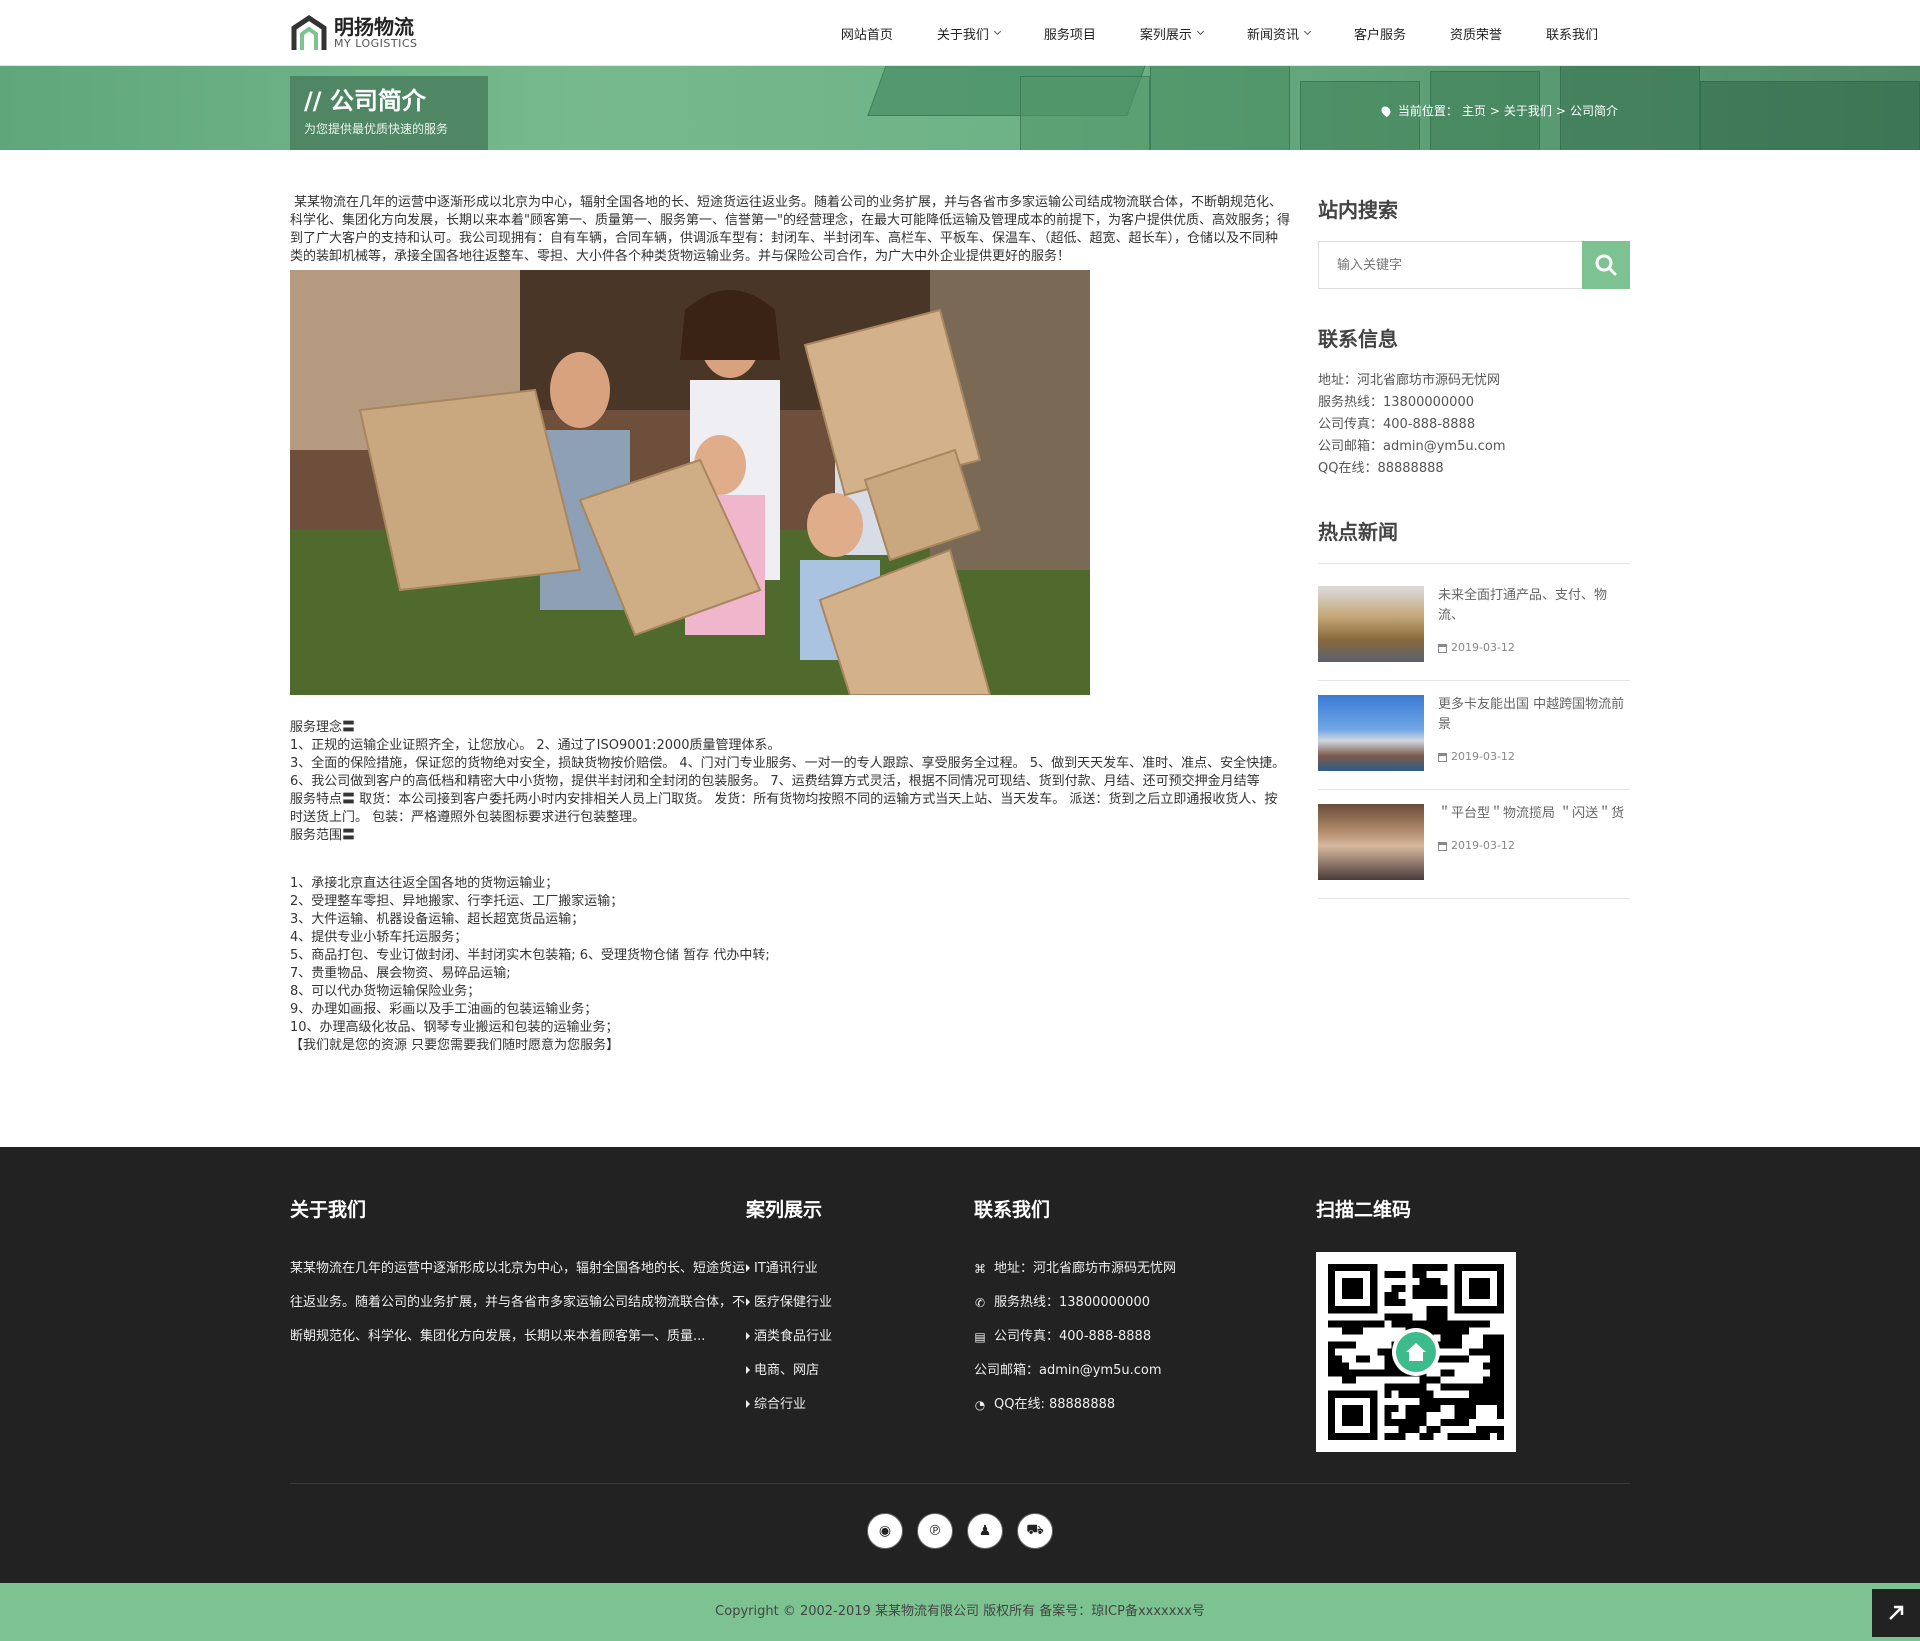  What do you see at coordinates (1386, 110) in the screenshot?
I see `location-pin-icon` at bounding box center [1386, 110].